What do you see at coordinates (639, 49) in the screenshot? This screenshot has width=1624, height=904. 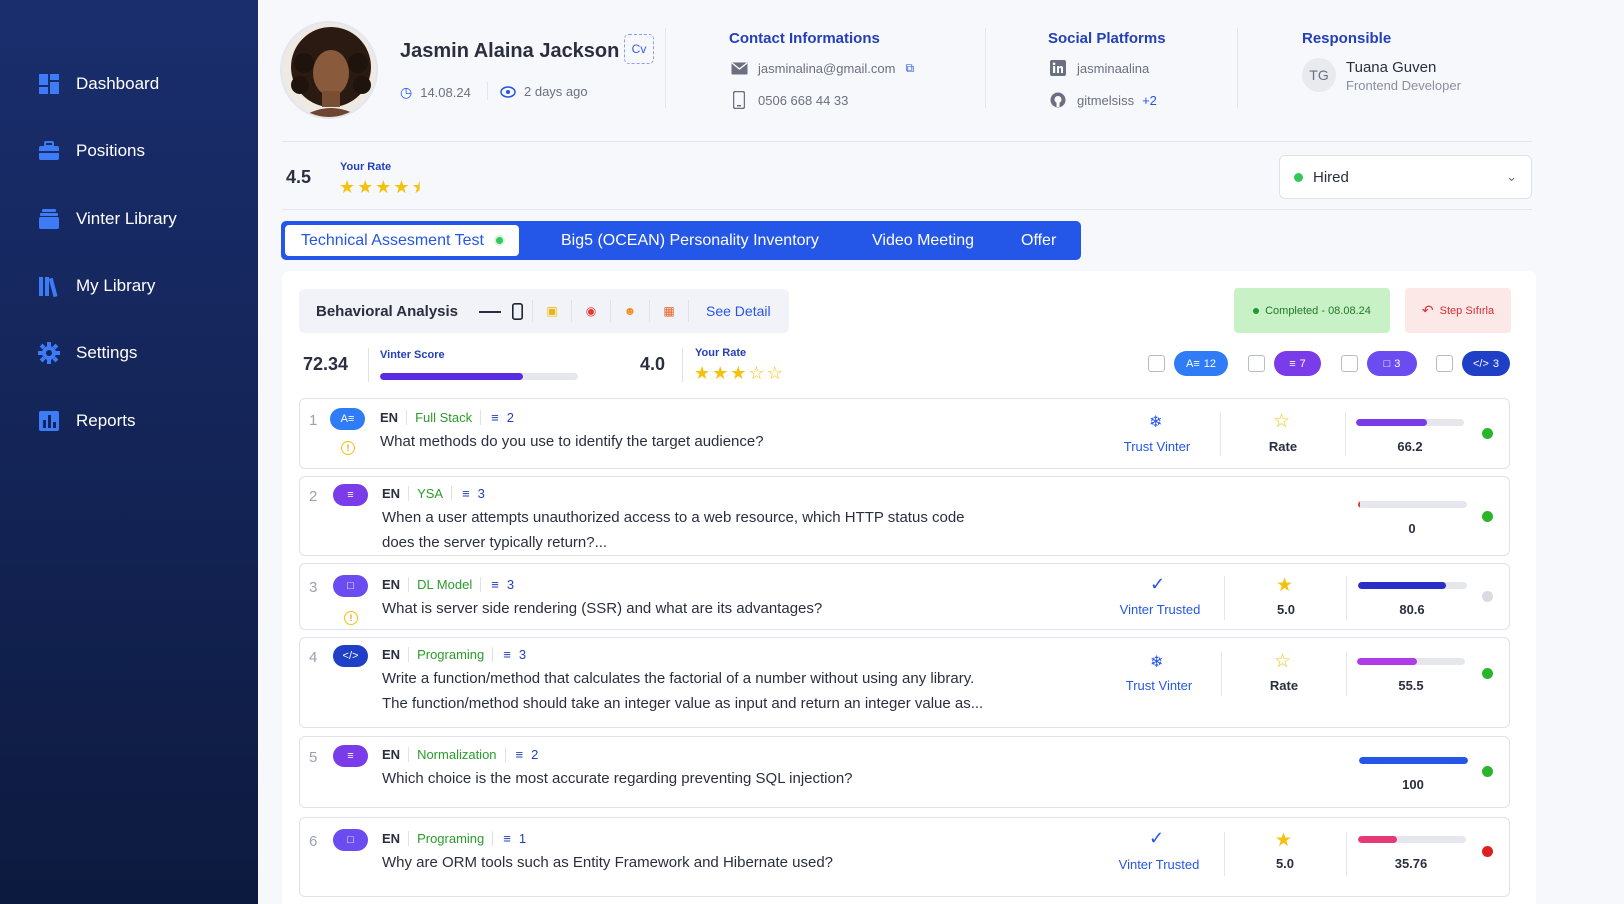 I see `cv-button: Cv` at bounding box center [639, 49].